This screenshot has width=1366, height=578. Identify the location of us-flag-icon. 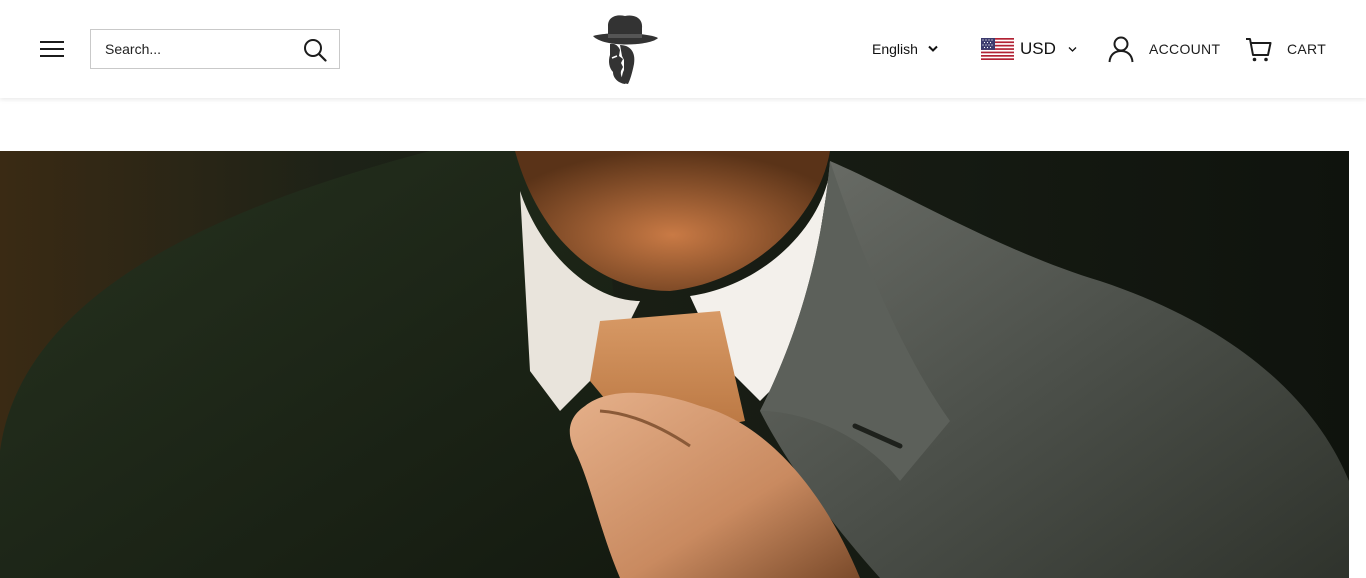
(997, 49).